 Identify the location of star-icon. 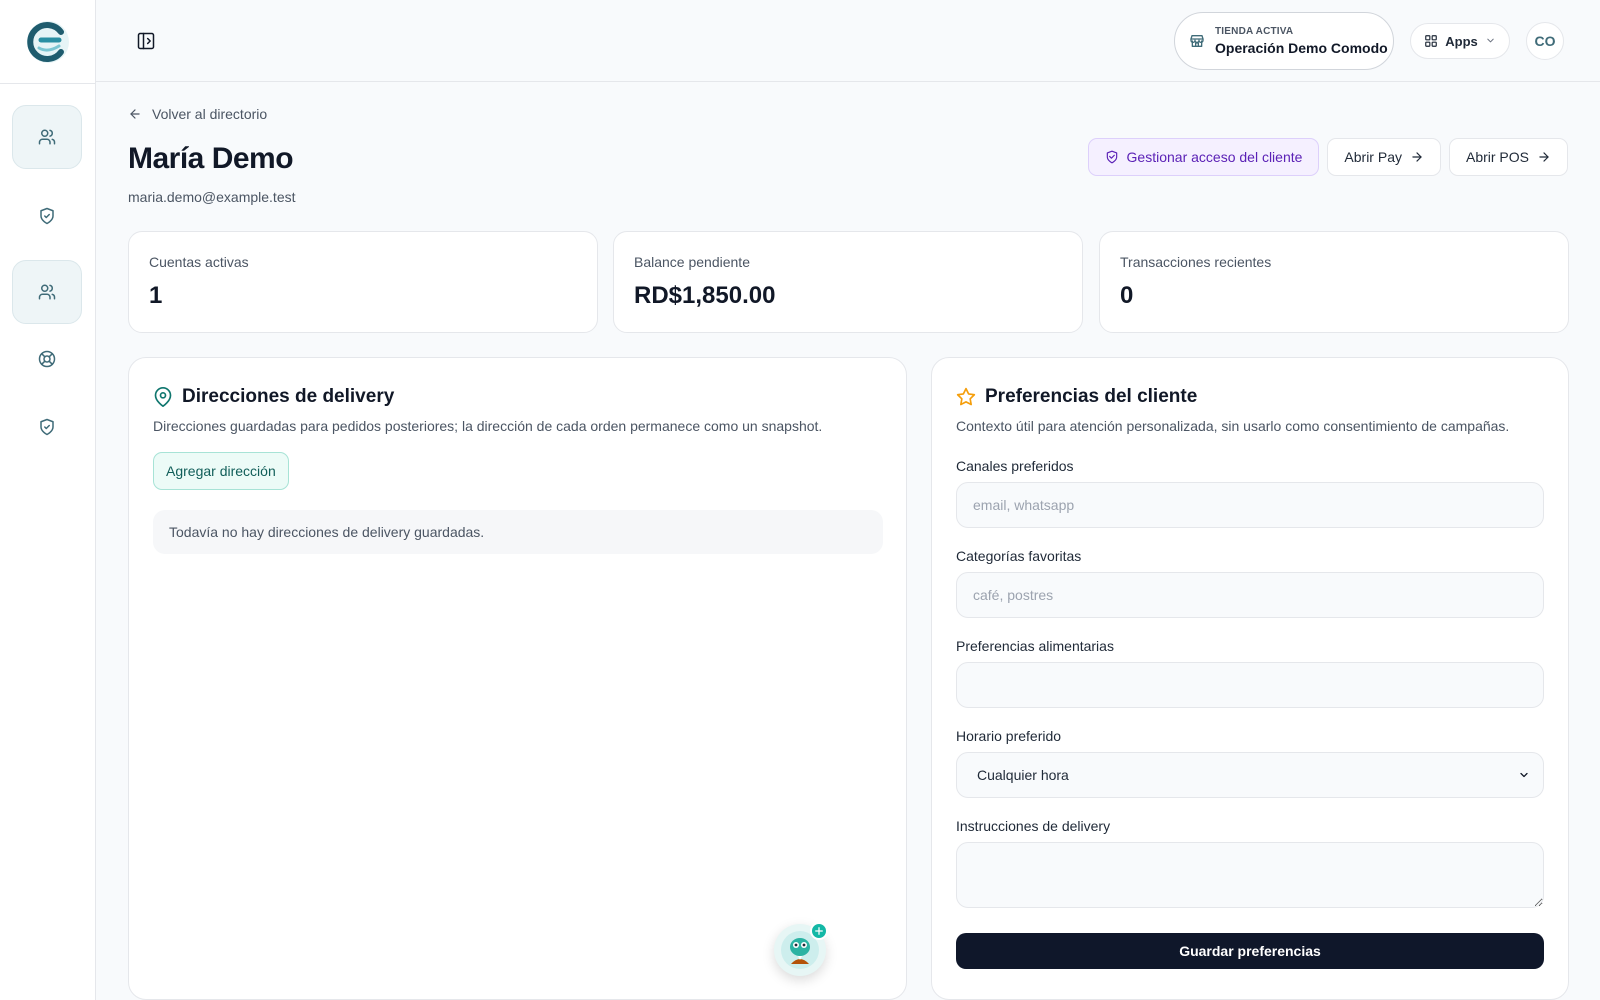
(966, 396).